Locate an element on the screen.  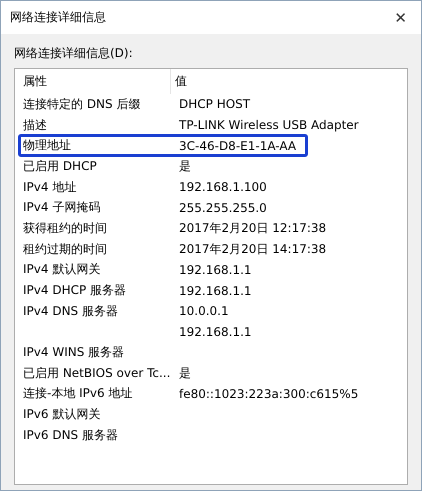
property-cell-text: 租约过期的时间 is located at coordinates (65, 249).